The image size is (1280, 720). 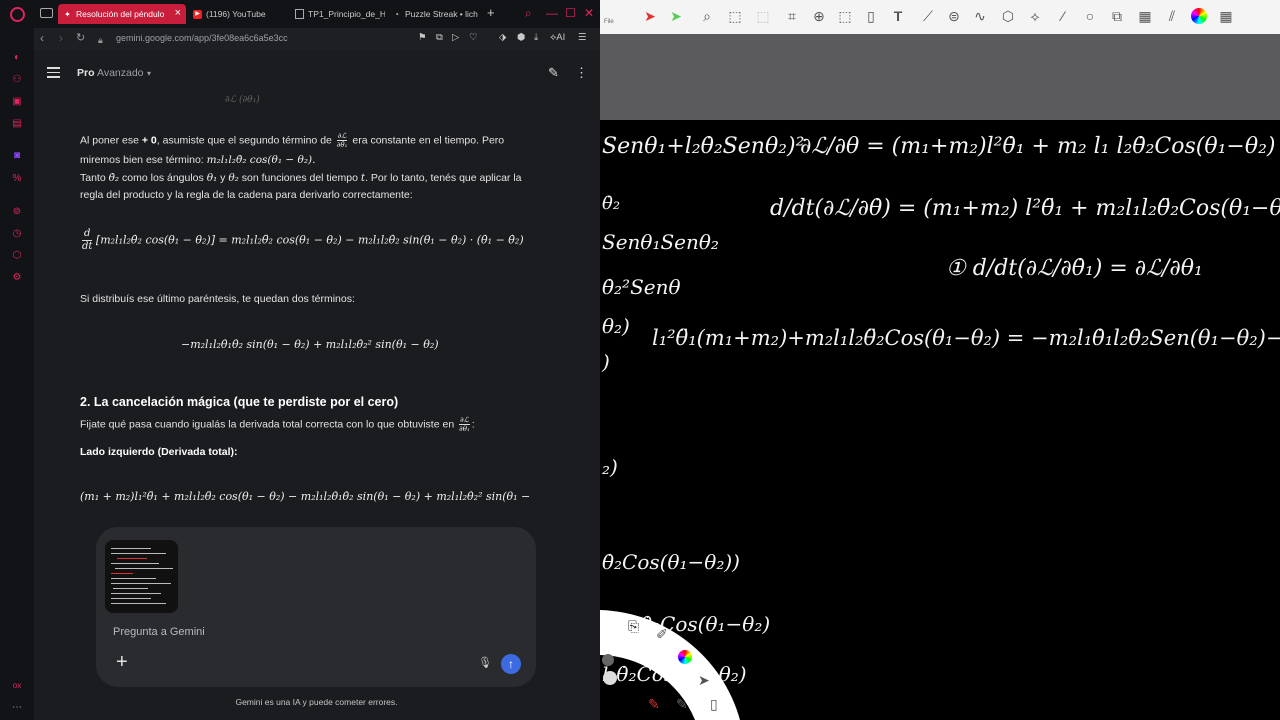 What do you see at coordinates (1074, 268) in the screenshot?
I see `handwriting-line: ① d/dt(∂ℒ/∂θ̇₁) = ∂ℒ/∂θ₁` at bounding box center [1074, 268].